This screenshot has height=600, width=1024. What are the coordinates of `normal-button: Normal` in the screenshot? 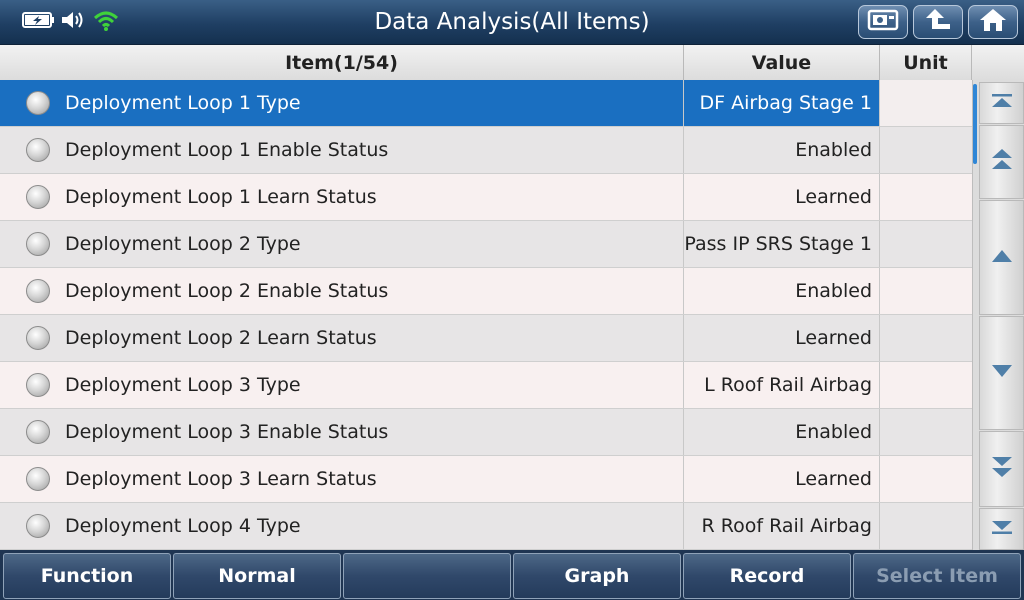 It's located at (257, 576).